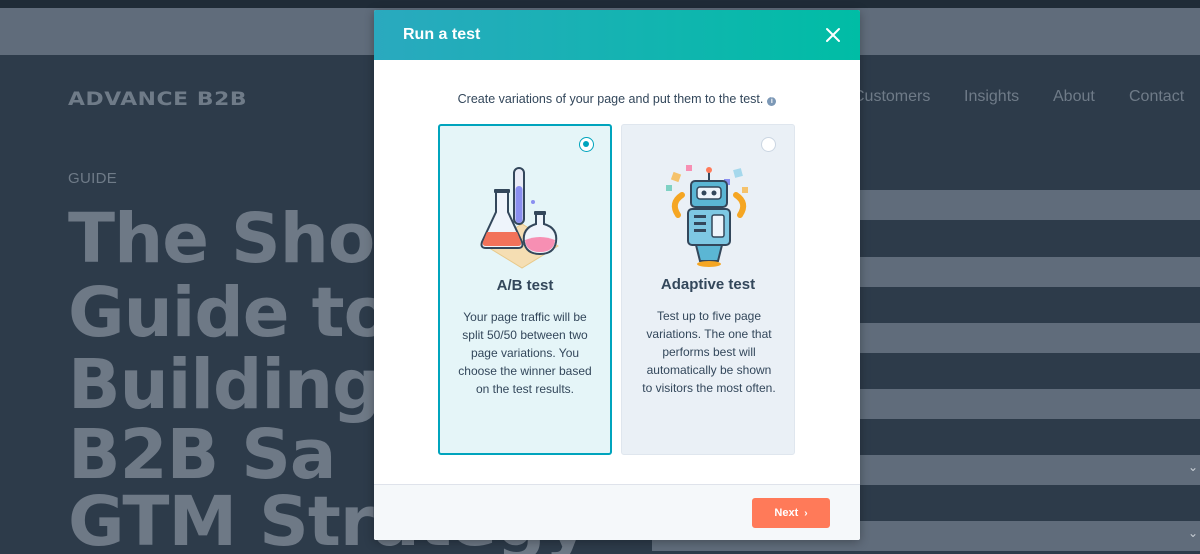 The height and width of the screenshot is (554, 1200). Describe the element at coordinates (158, 99) in the screenshot. I see `site-logo: ADVANCE B2B` at that location.